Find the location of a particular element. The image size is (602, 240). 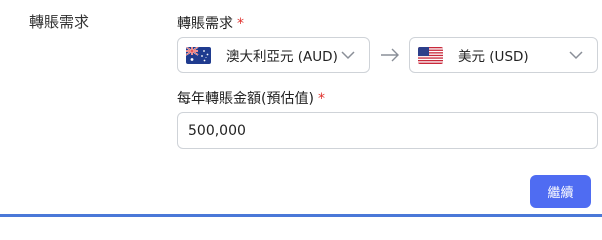

to-currency-select: 美元 (USD) is located at coordinates (503, 55).